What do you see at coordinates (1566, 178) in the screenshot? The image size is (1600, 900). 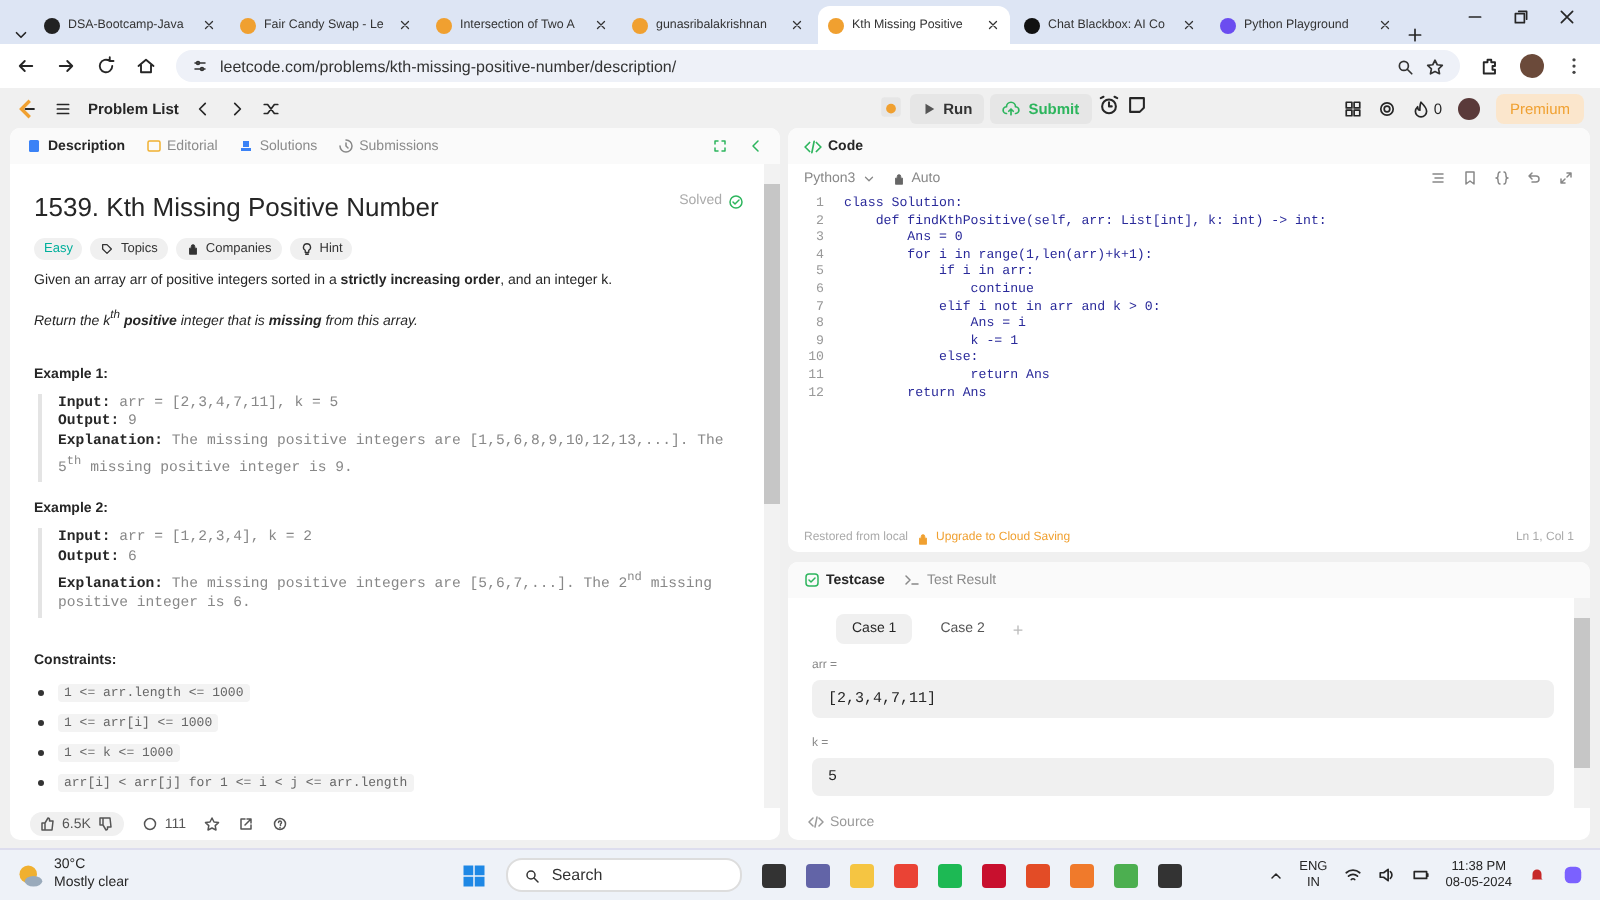 I see `expand-icon` at bounding box center [1566, 178].